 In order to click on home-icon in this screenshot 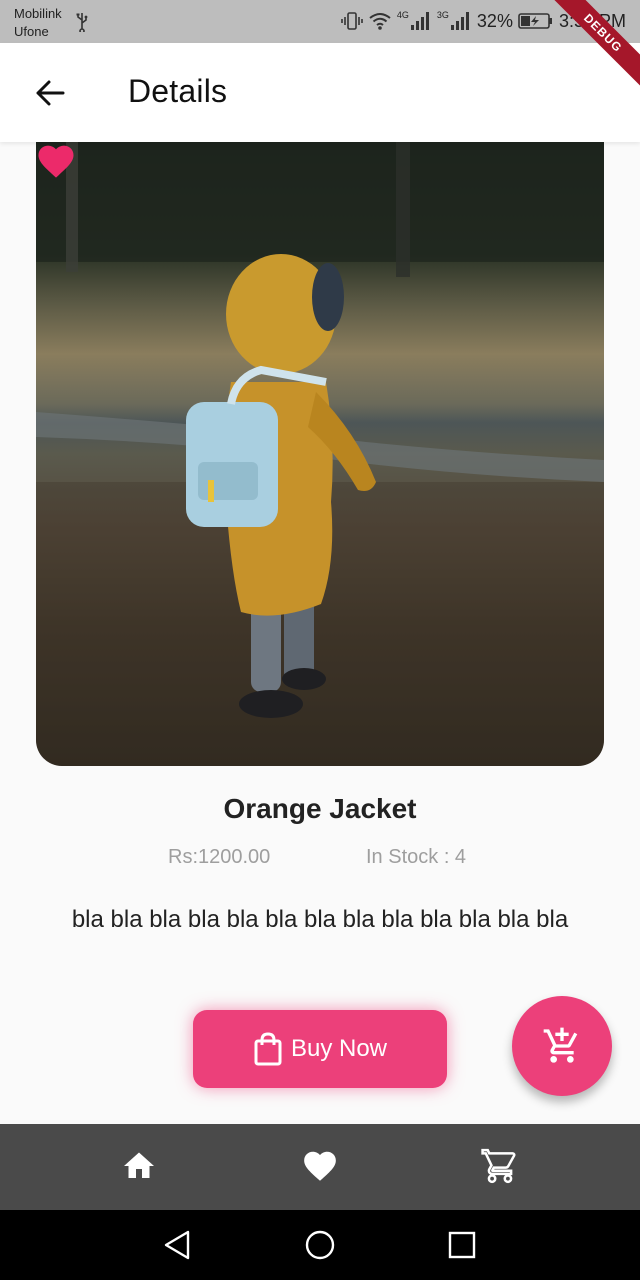, I will do `click(139, 1165)`.